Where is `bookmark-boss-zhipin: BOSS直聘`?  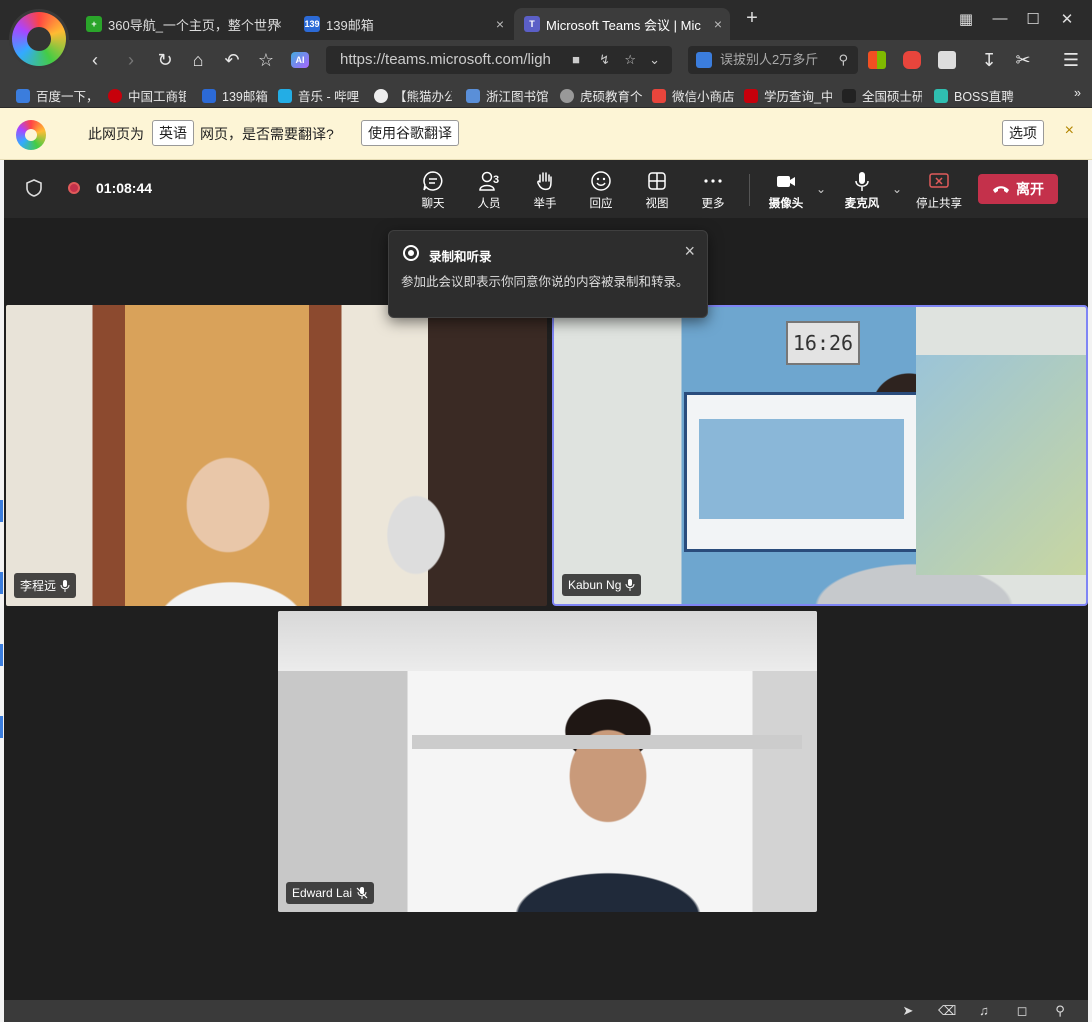 bookmark-boss-zhipin: BOSS直聘 is located at coordinates (974, 95).